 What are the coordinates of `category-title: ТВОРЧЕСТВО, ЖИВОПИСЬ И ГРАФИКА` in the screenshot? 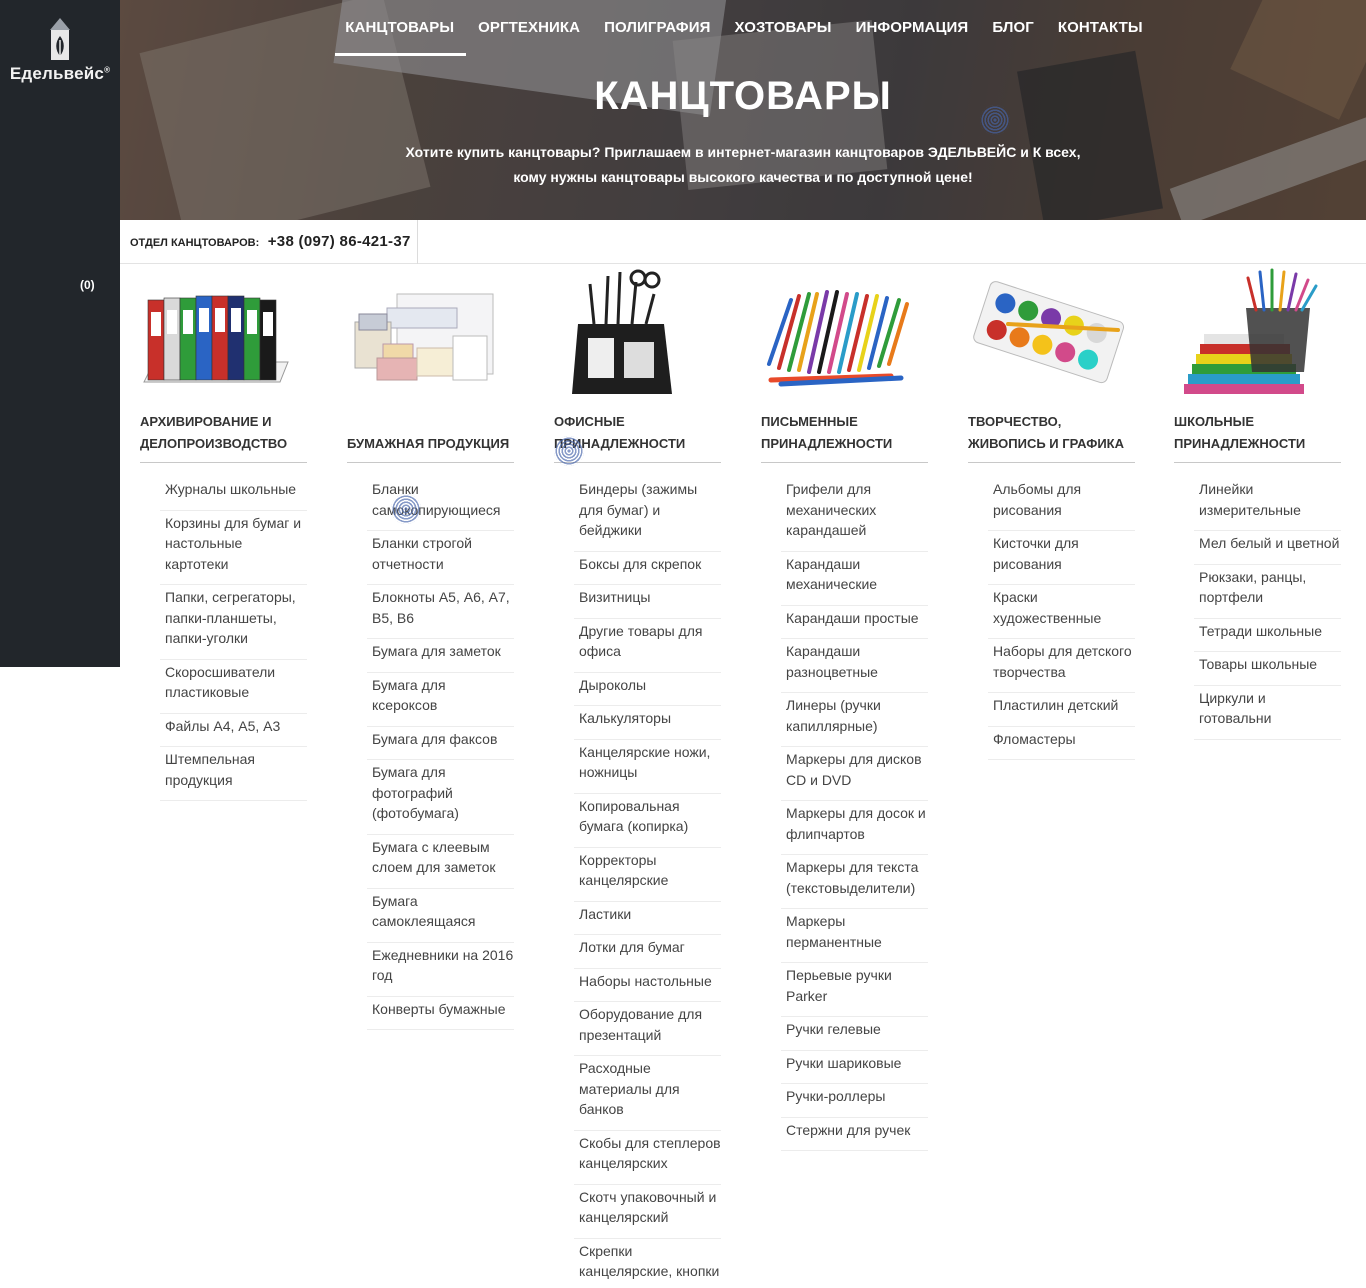 It's located at (1051, 433).